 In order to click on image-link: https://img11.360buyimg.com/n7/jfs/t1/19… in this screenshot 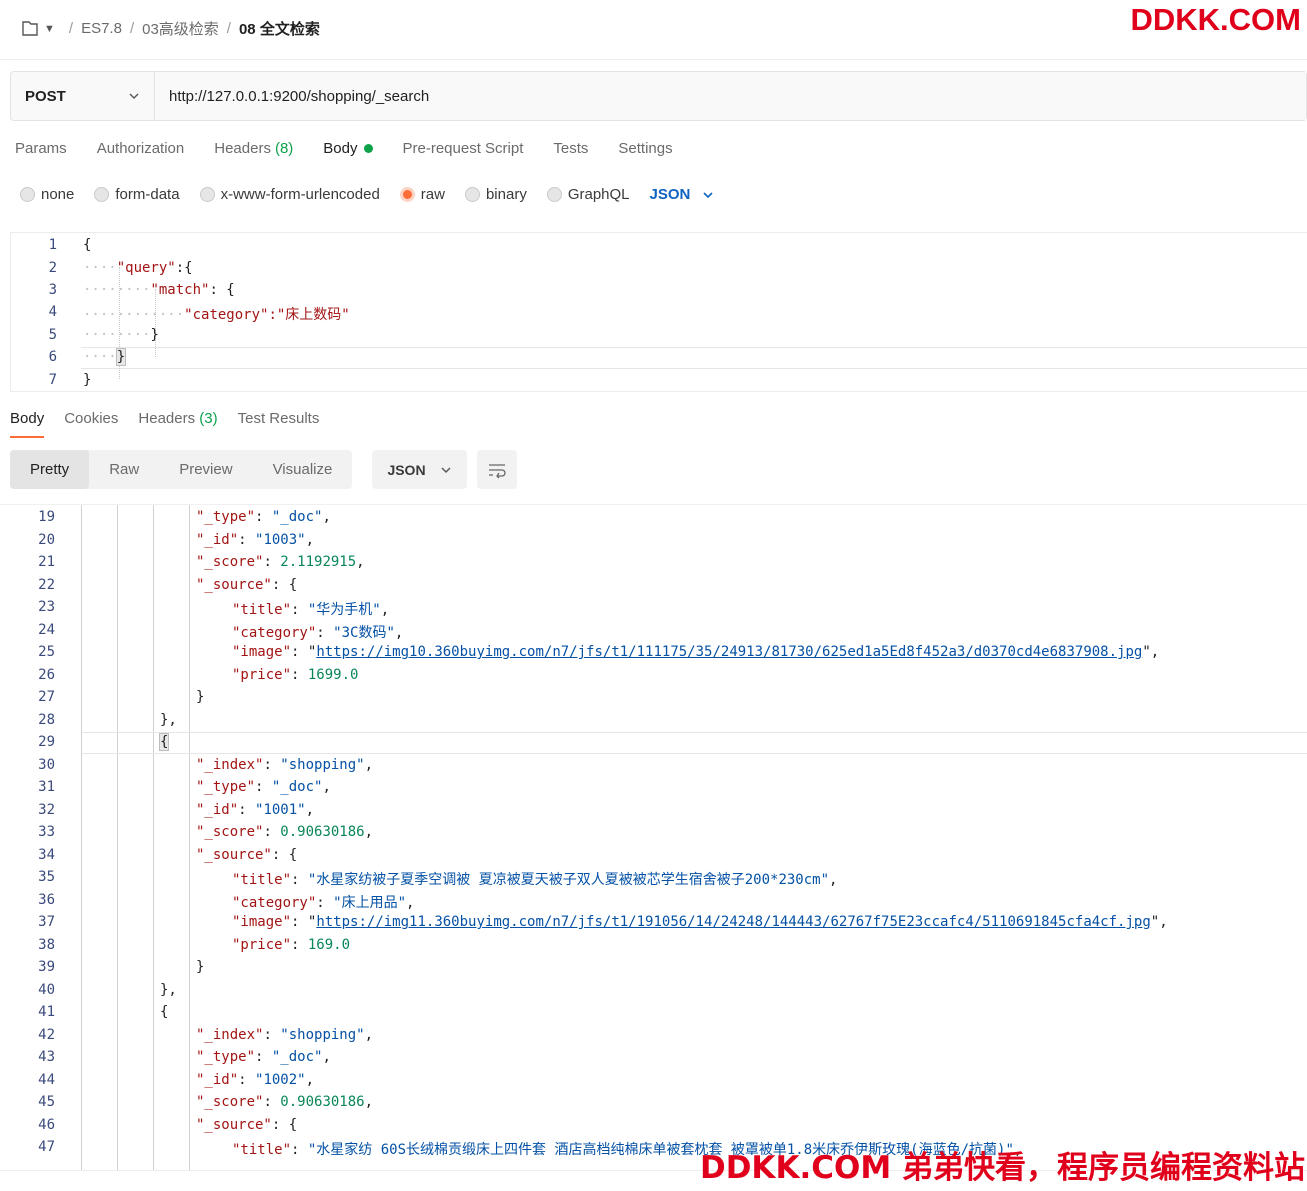, I will do `click(733, 922)`.